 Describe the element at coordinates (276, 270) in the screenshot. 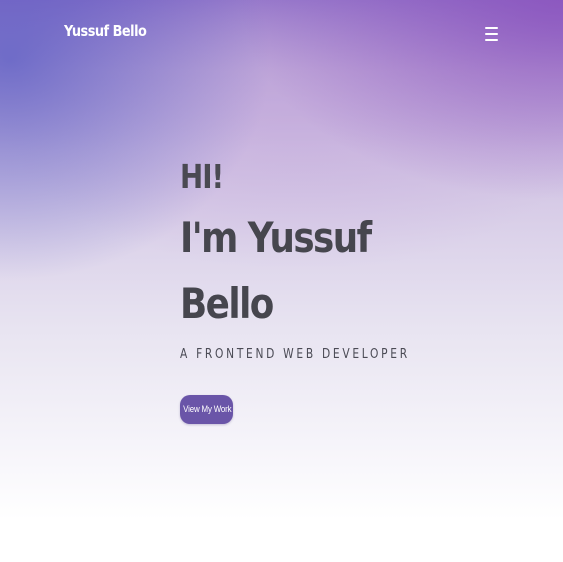

I see `hero-name-heading: I'm Yussuf Bello` at that location.